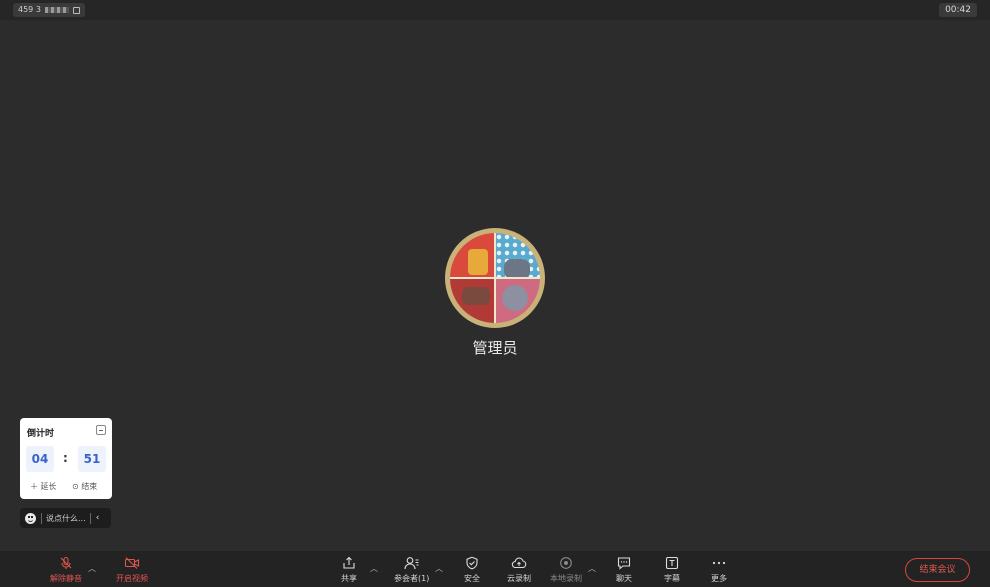  What do you see at coordinates (472, 578) in the screenshot?
I see `security-label: 安全` at bounding box center [472, 578].